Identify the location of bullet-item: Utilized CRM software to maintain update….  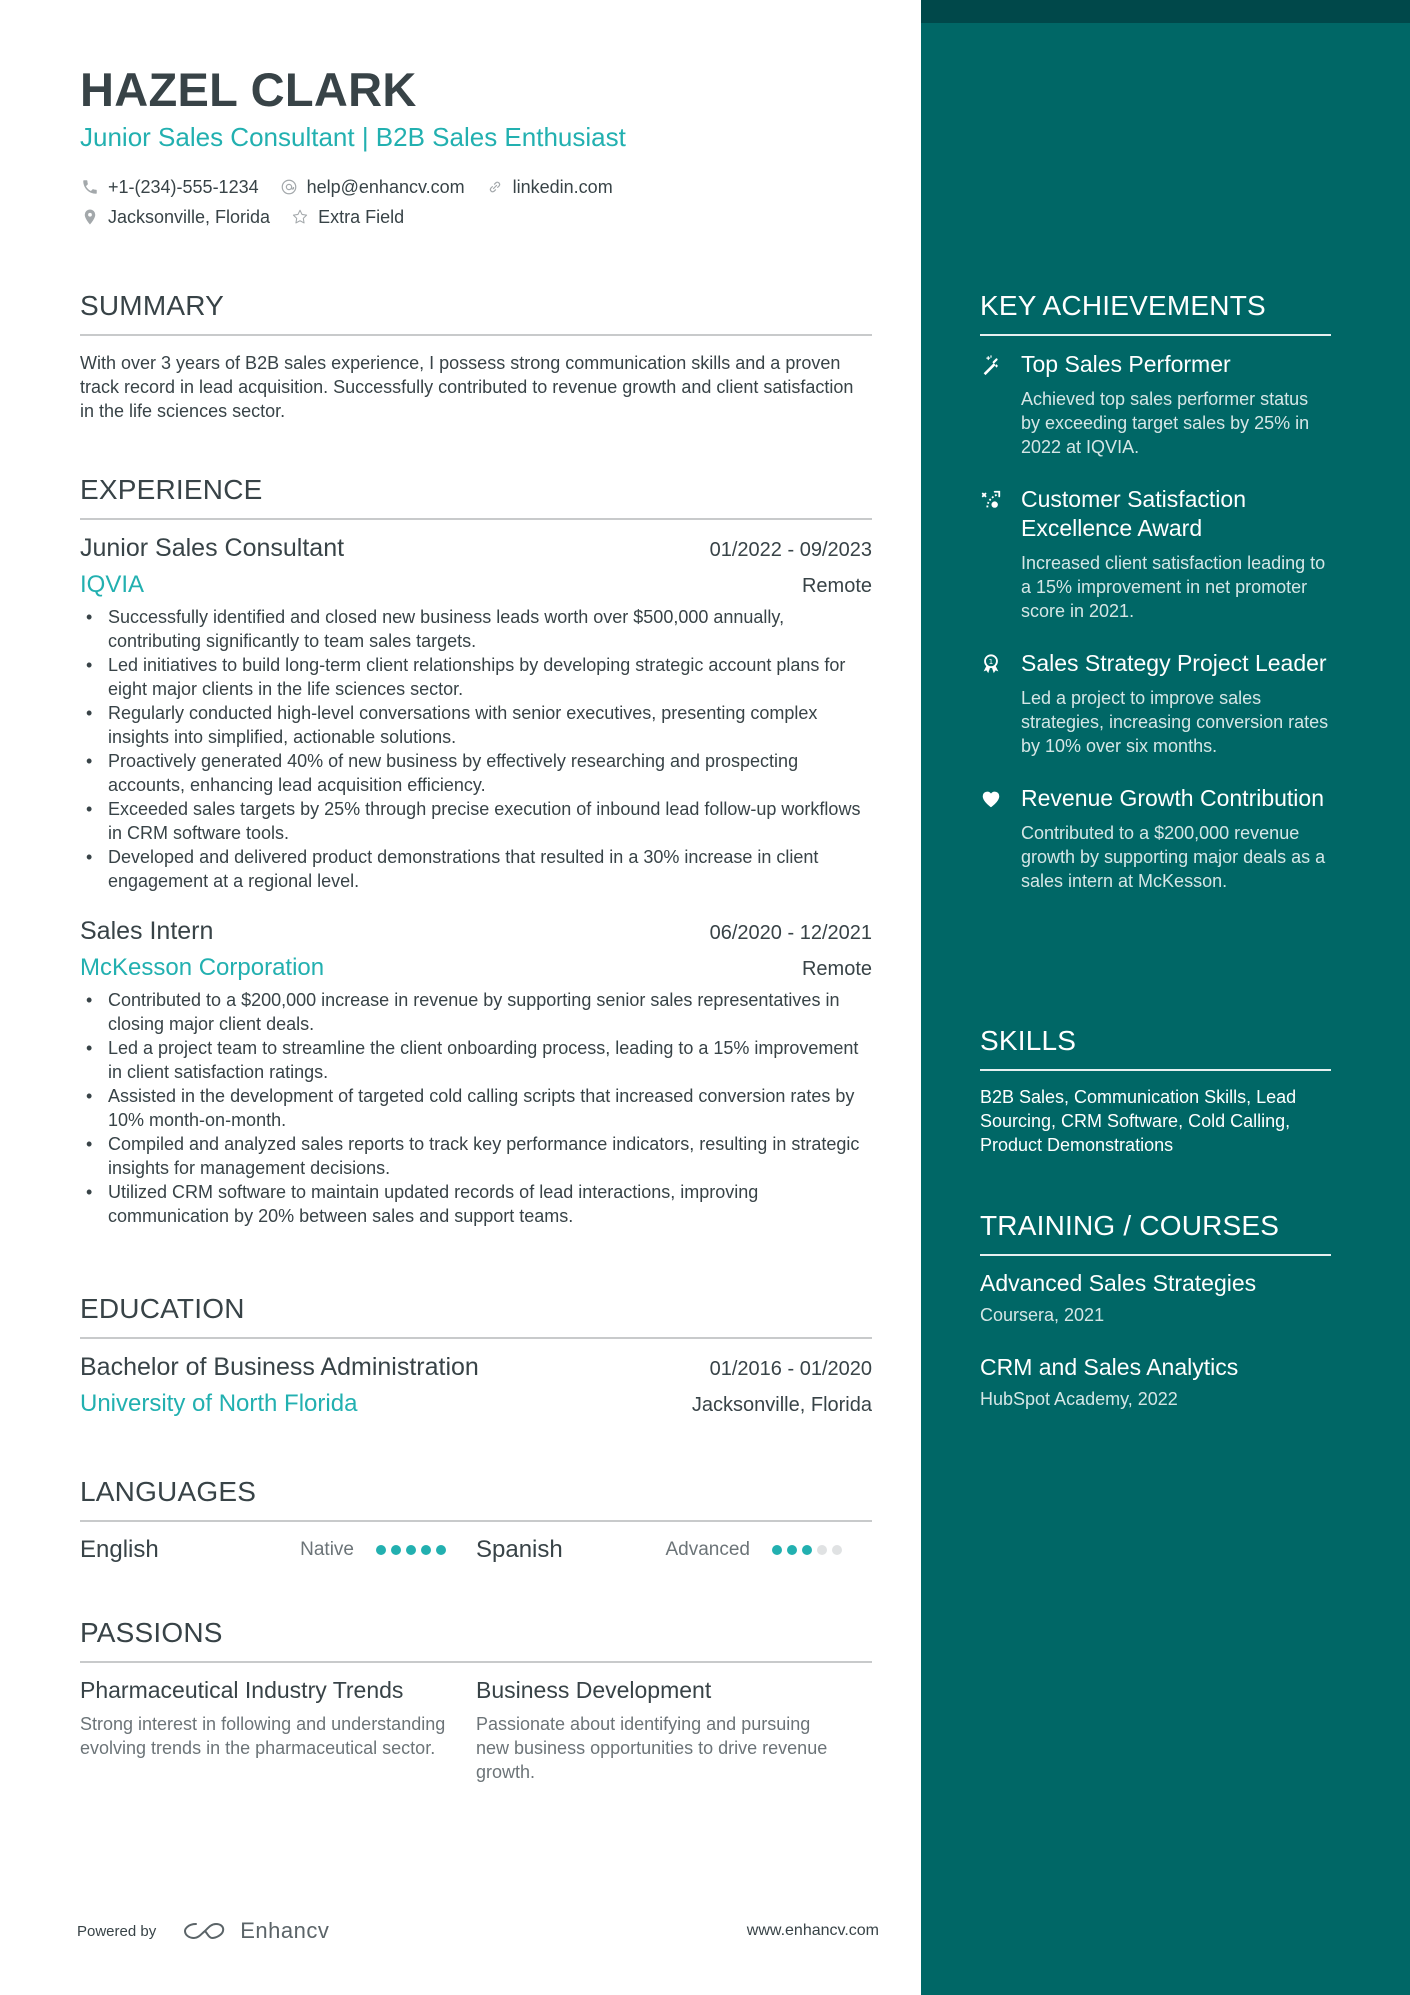
(476, 1204).